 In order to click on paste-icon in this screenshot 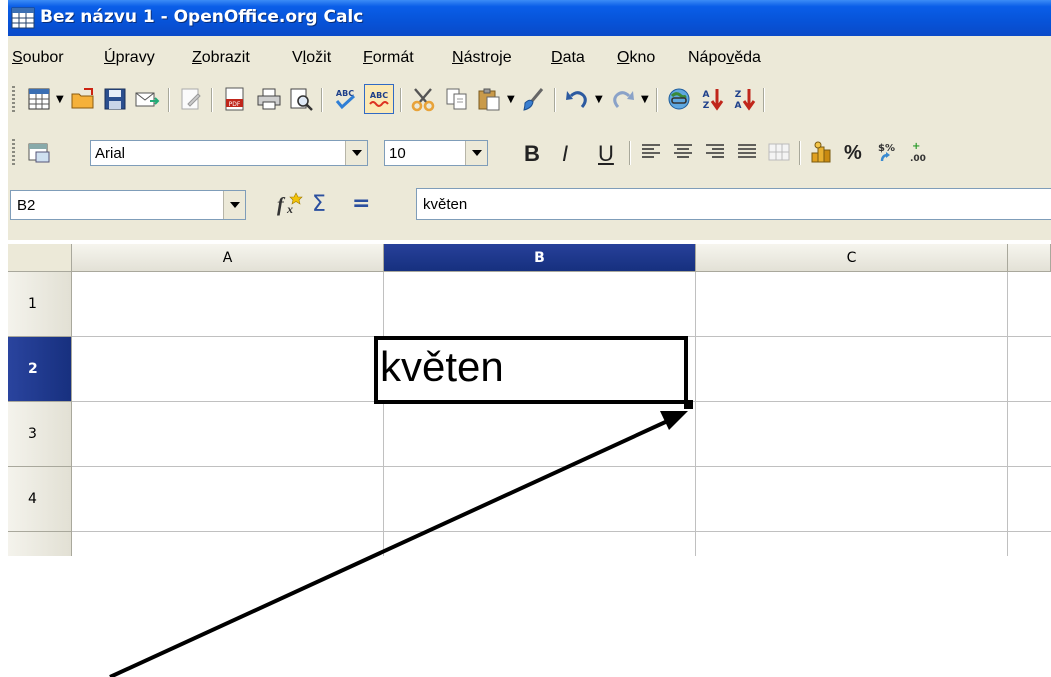, I will do `click(489, 99)`.